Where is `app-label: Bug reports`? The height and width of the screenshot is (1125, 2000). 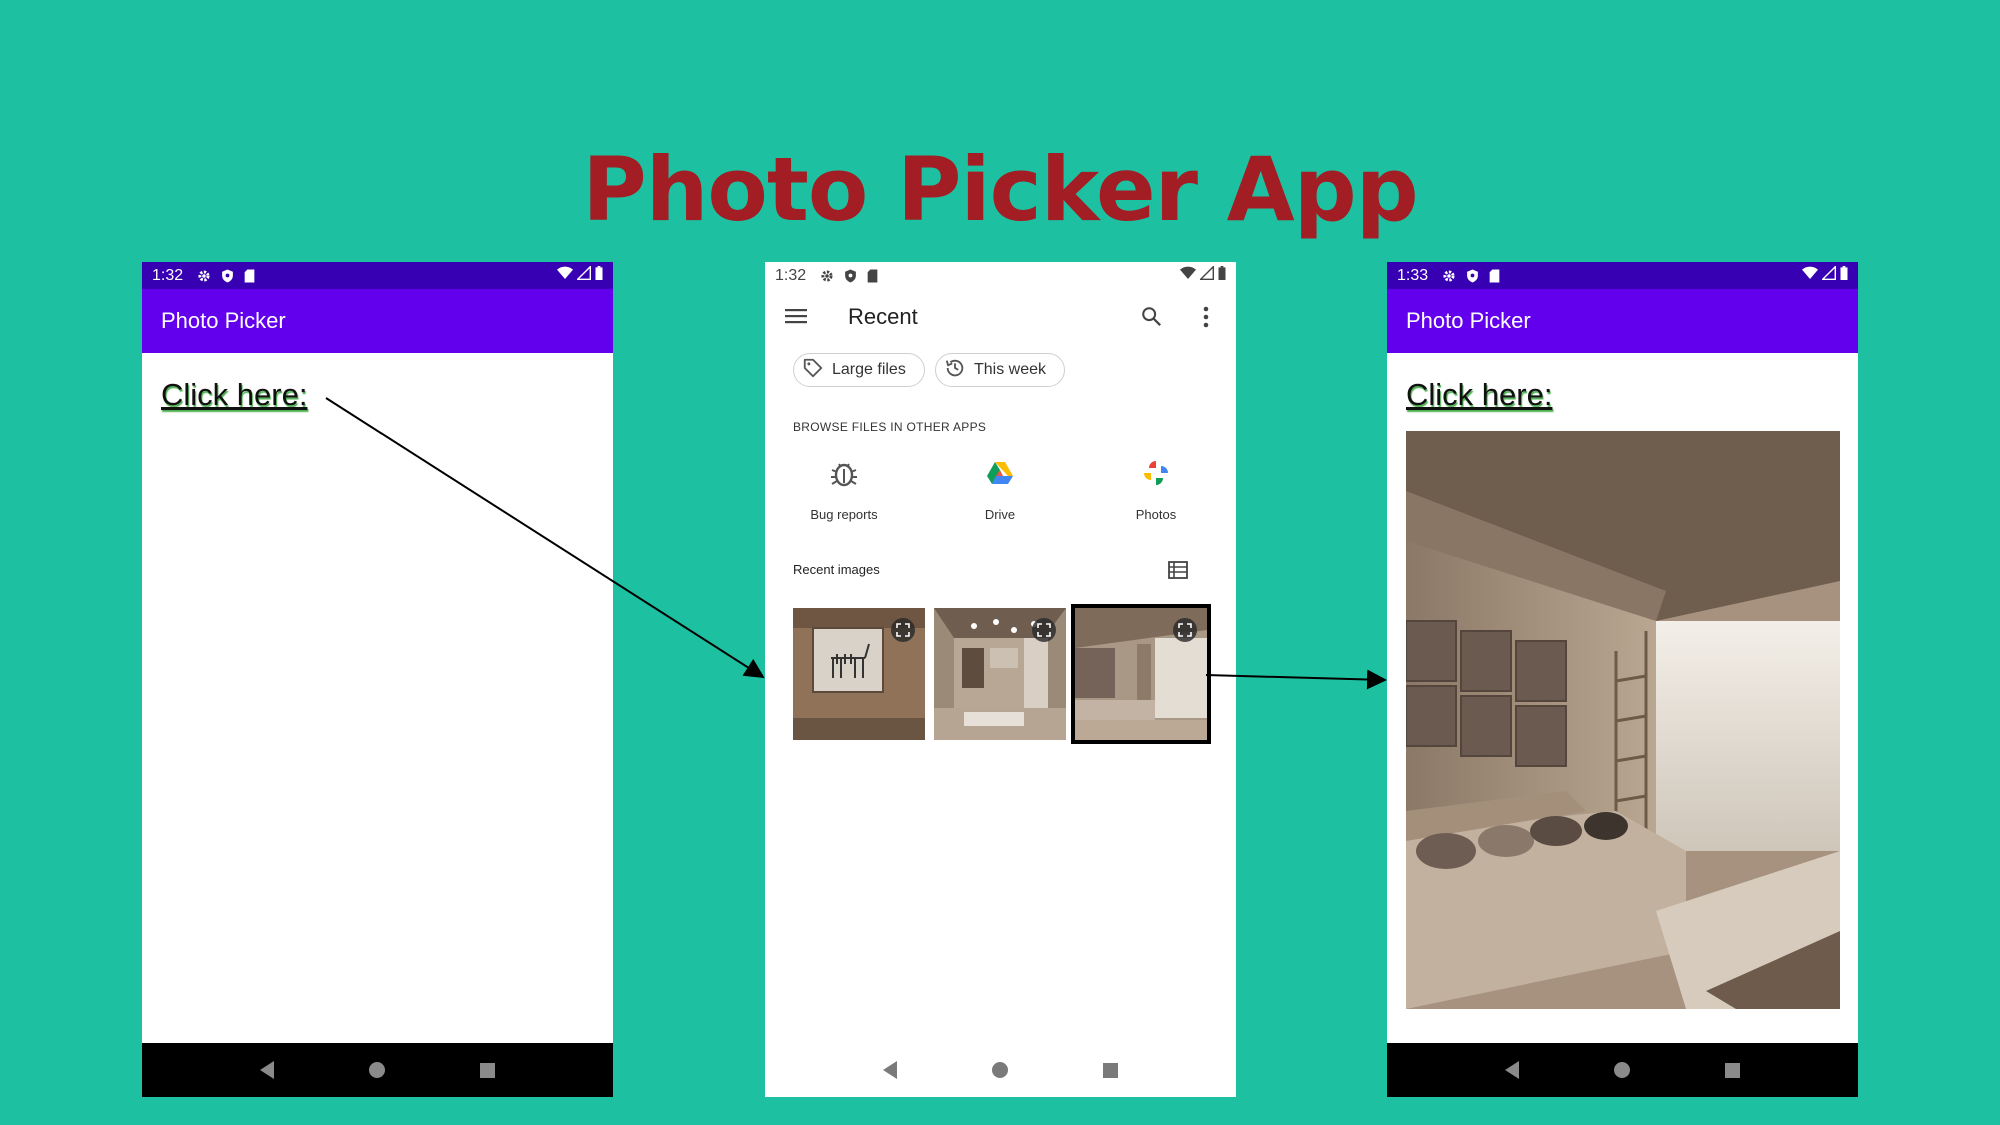 app-label: Bug reports is located at coordinates (844, 514).